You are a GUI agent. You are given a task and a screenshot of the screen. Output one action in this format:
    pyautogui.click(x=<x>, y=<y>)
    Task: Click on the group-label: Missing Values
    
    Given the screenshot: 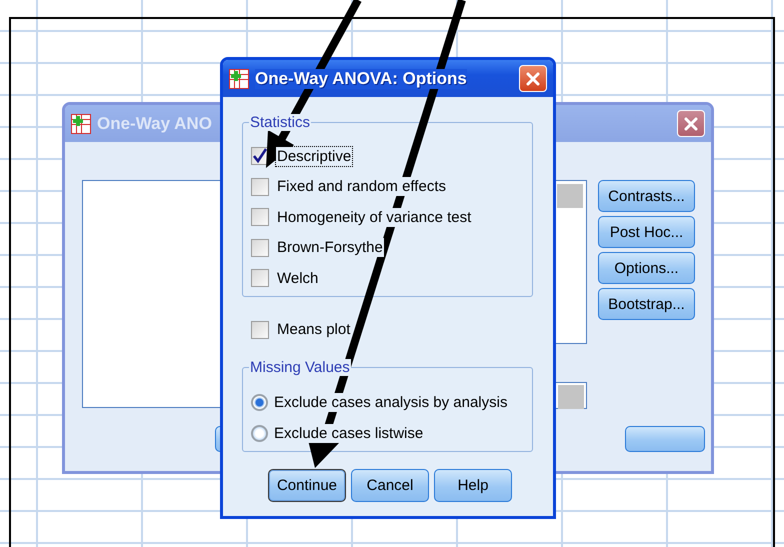 What is the action you would take?
    pyautogui.click(x=300, y=367)
    